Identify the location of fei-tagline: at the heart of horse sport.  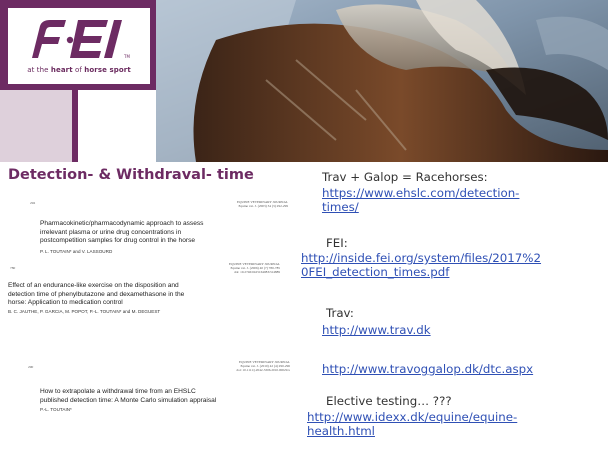
(79, 70).